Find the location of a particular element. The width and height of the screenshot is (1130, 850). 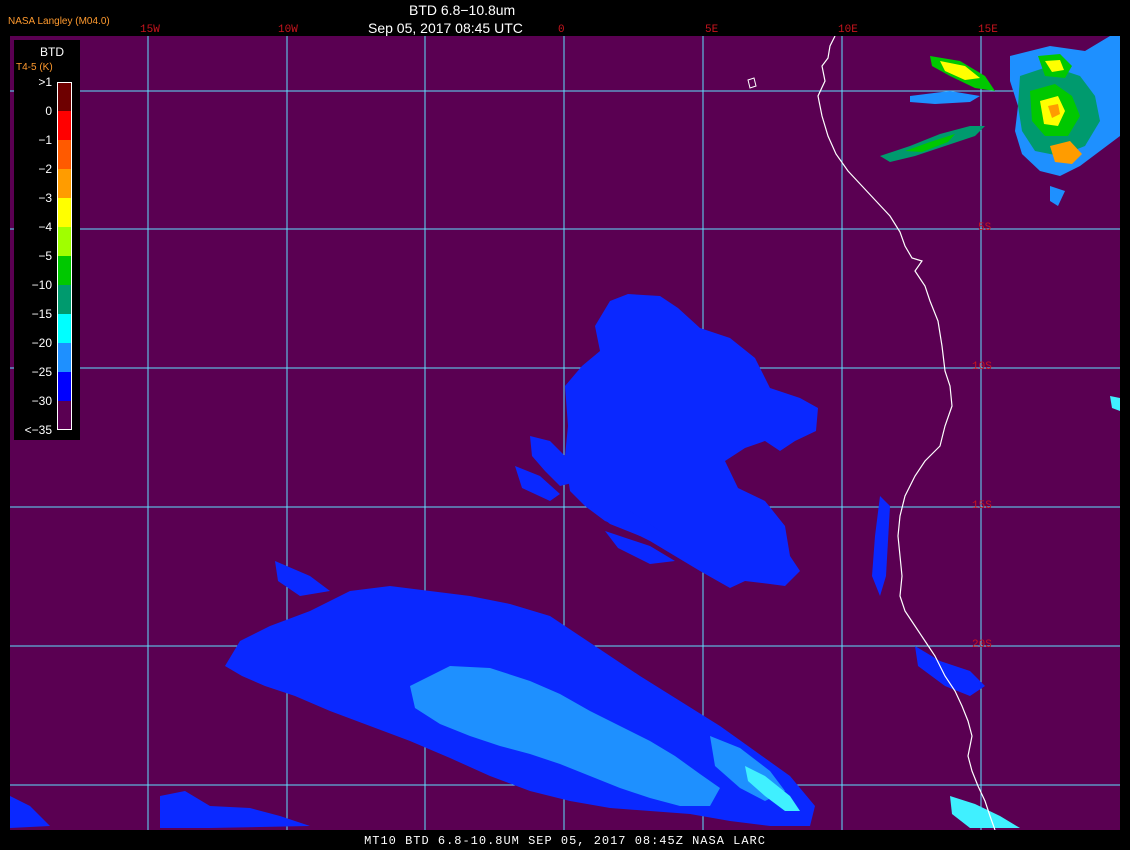

lon-label-10e: 10E is located at coordinates (848, 30).